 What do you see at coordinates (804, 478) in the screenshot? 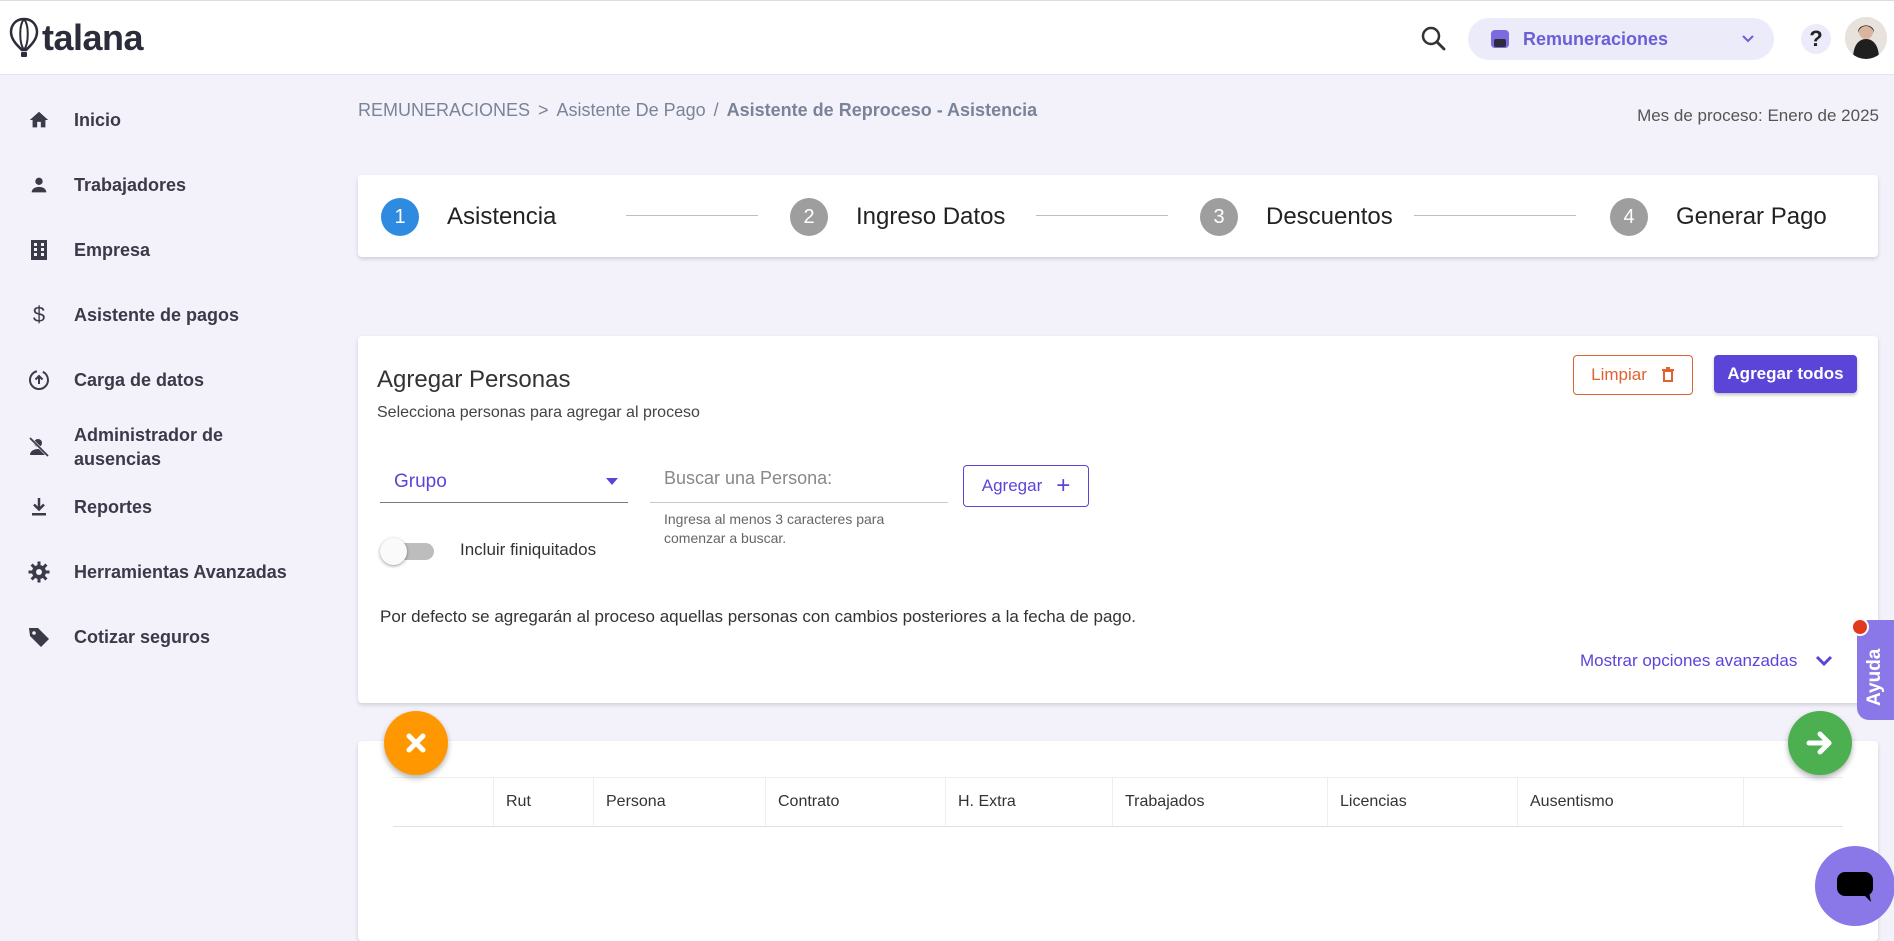
I see `person-search-input` at bounding box center [804, 478].